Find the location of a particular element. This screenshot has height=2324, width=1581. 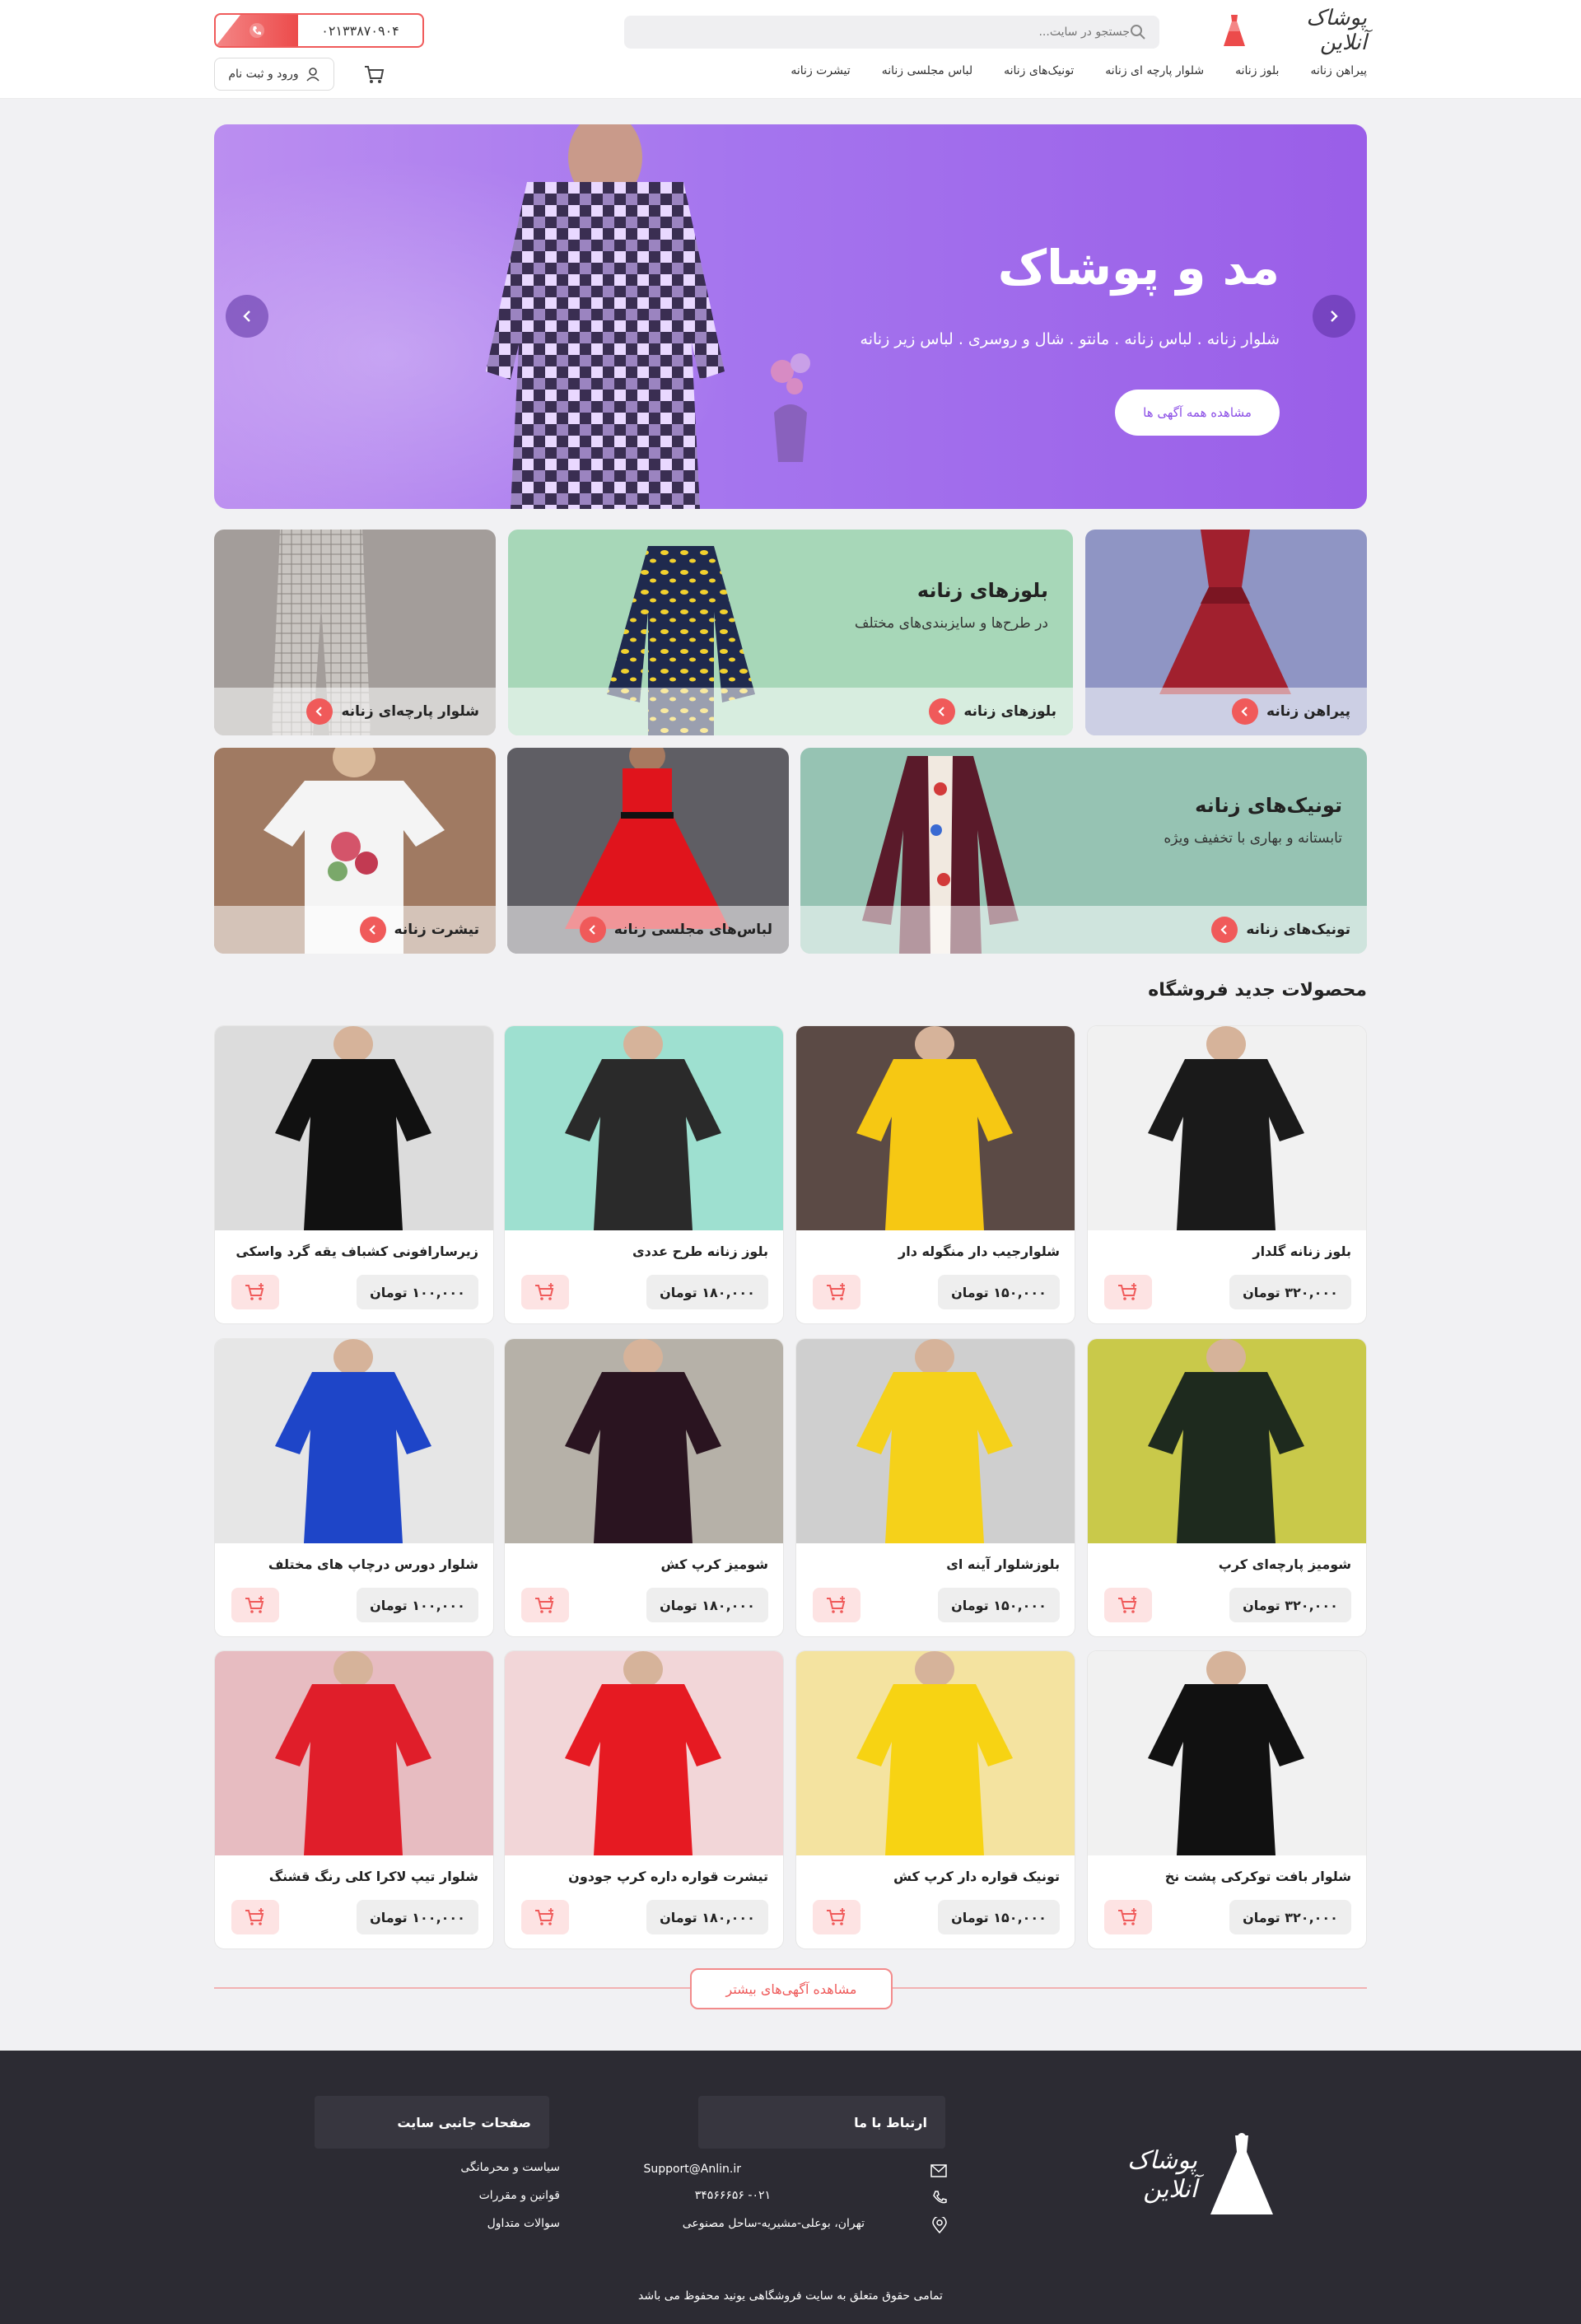

product-name: شلوار دورس درچاپ های مختلف is located at coordinates (373, 1564).